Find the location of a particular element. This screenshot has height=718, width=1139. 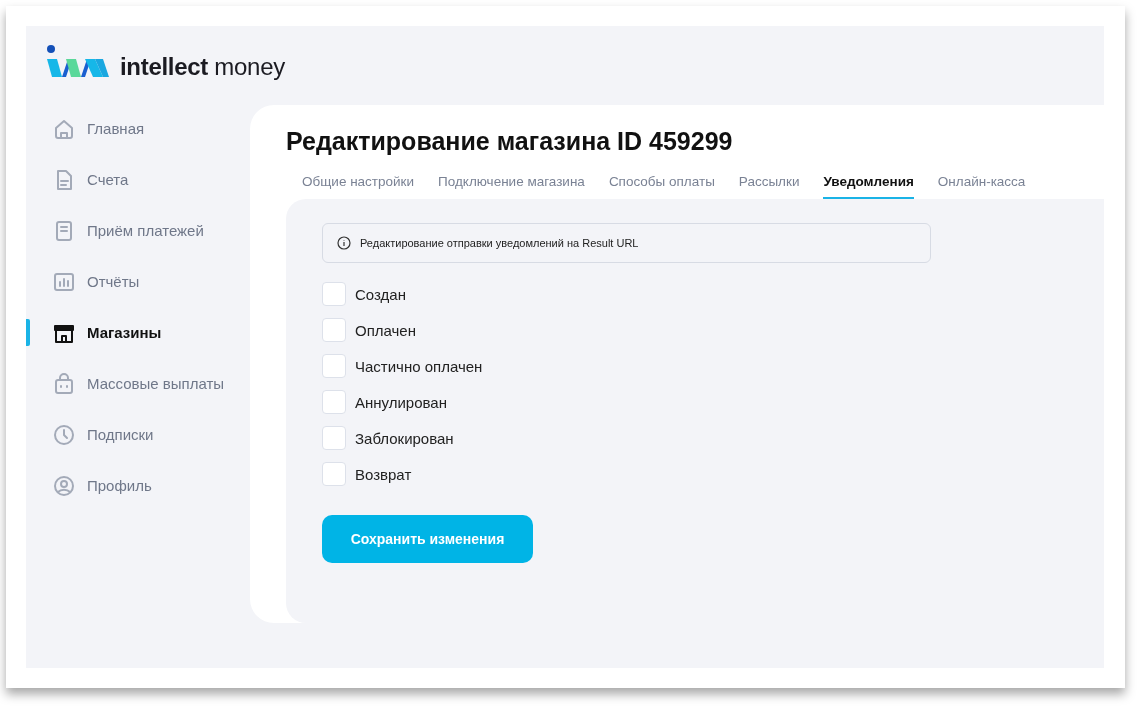

logo-text: intellect money is located at coordinates (202, 67).